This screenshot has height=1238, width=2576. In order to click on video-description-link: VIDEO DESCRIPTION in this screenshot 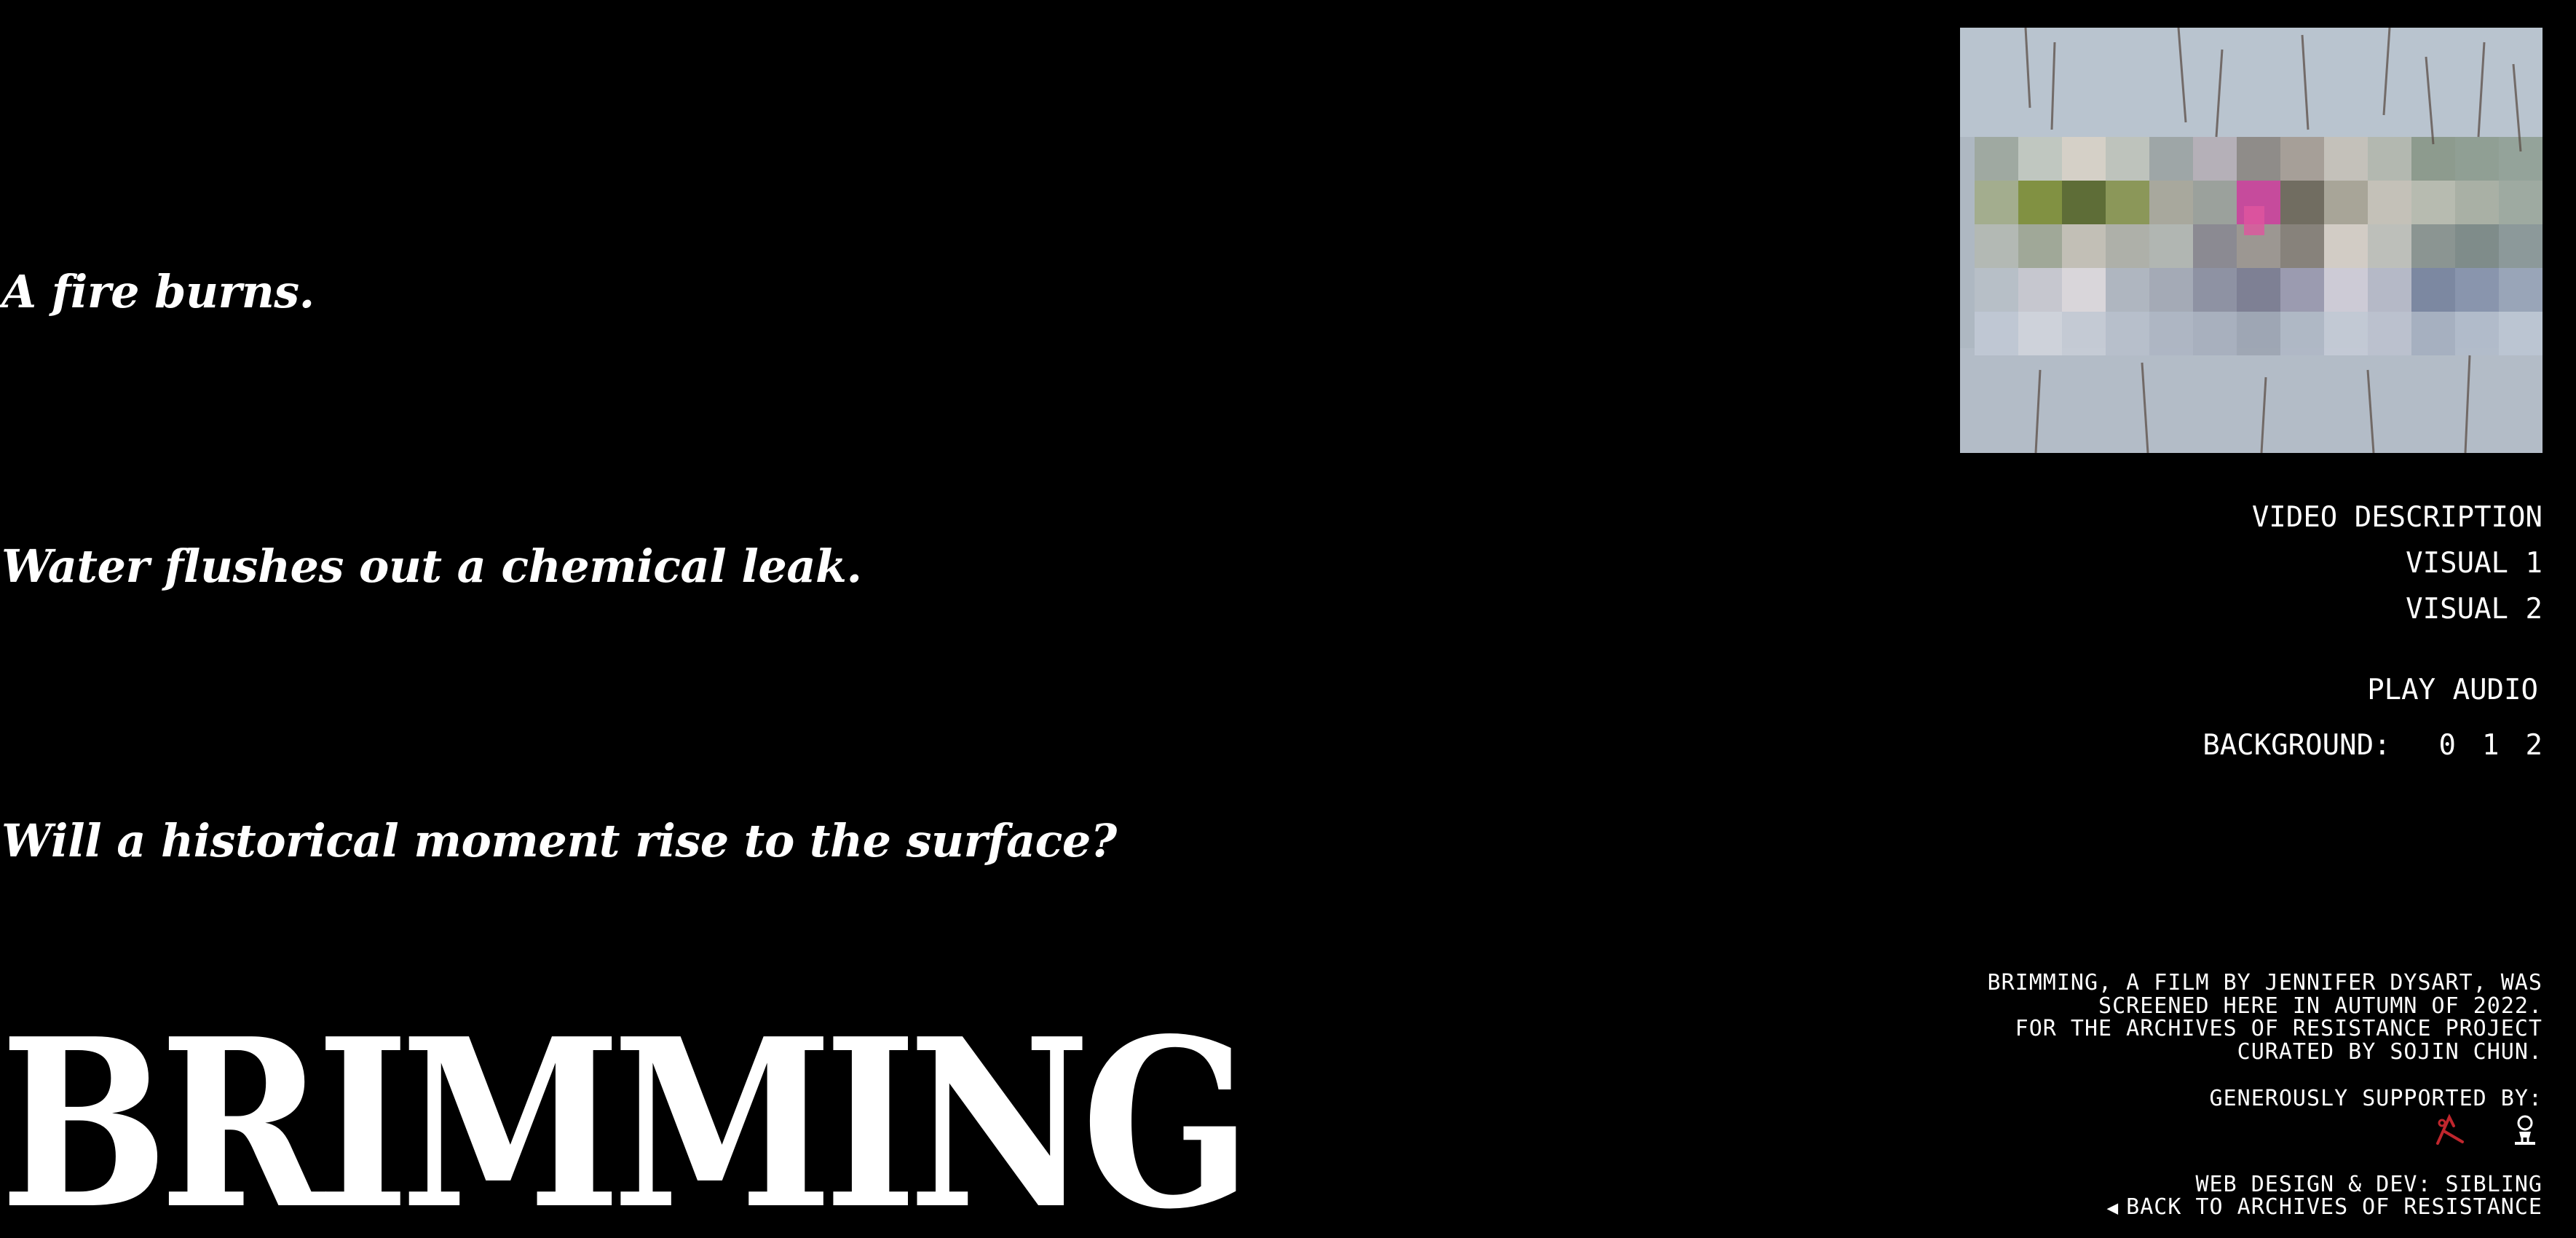, I will do `click(2397, 518)`.